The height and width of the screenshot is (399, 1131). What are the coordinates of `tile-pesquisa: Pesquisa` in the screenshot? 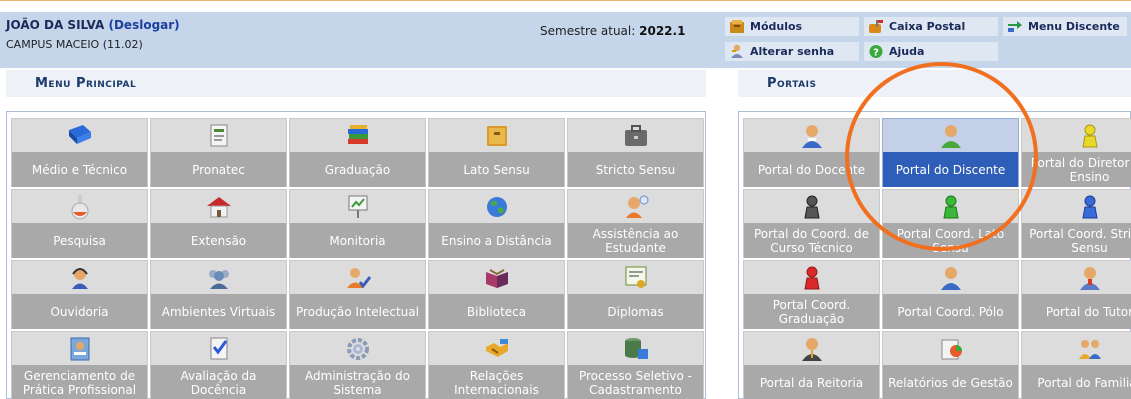 It's located at (79, 223).